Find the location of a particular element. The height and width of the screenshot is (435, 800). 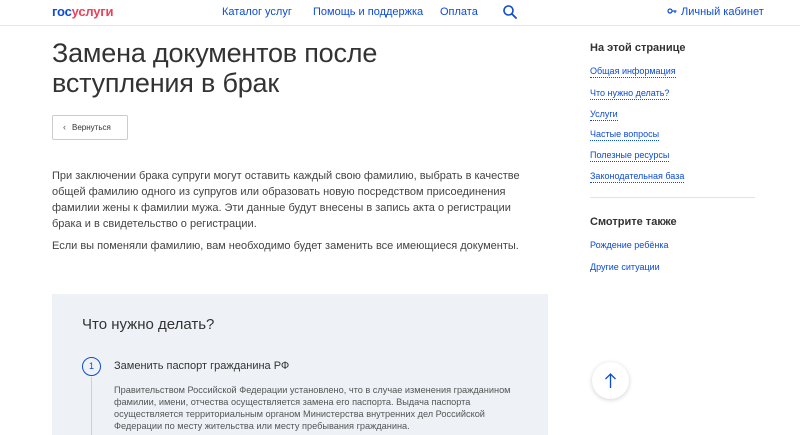

chevron-left-icon: ‹ is located at coordinates (64, 127).